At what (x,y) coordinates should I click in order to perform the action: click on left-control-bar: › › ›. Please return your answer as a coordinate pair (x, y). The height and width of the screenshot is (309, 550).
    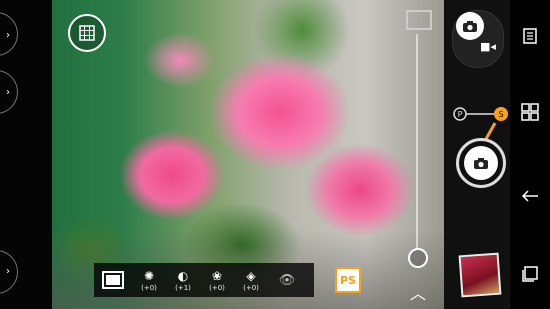
    Looking at the image, I should click on (26, 154).